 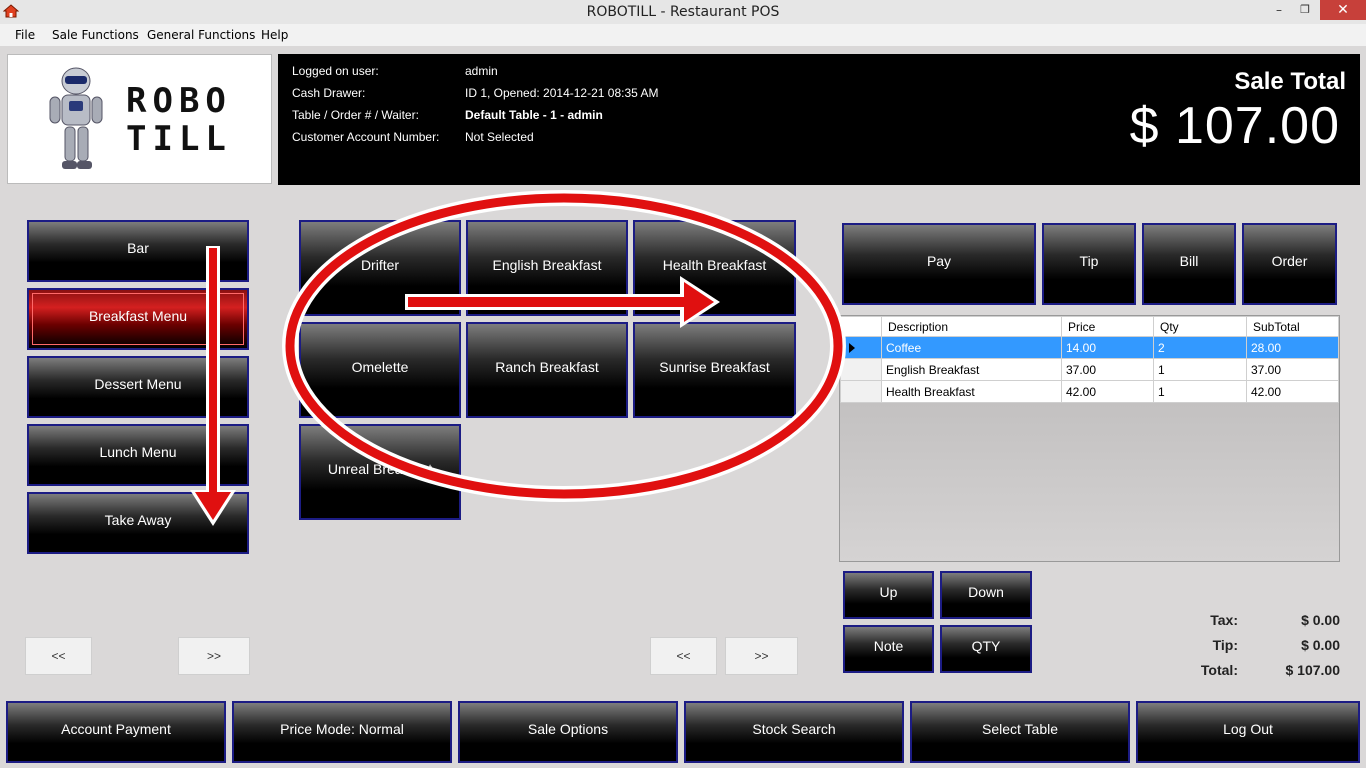 I want to click on grid-header-row: Description Price Qty SubTotal, so click(x=1089, y=326).